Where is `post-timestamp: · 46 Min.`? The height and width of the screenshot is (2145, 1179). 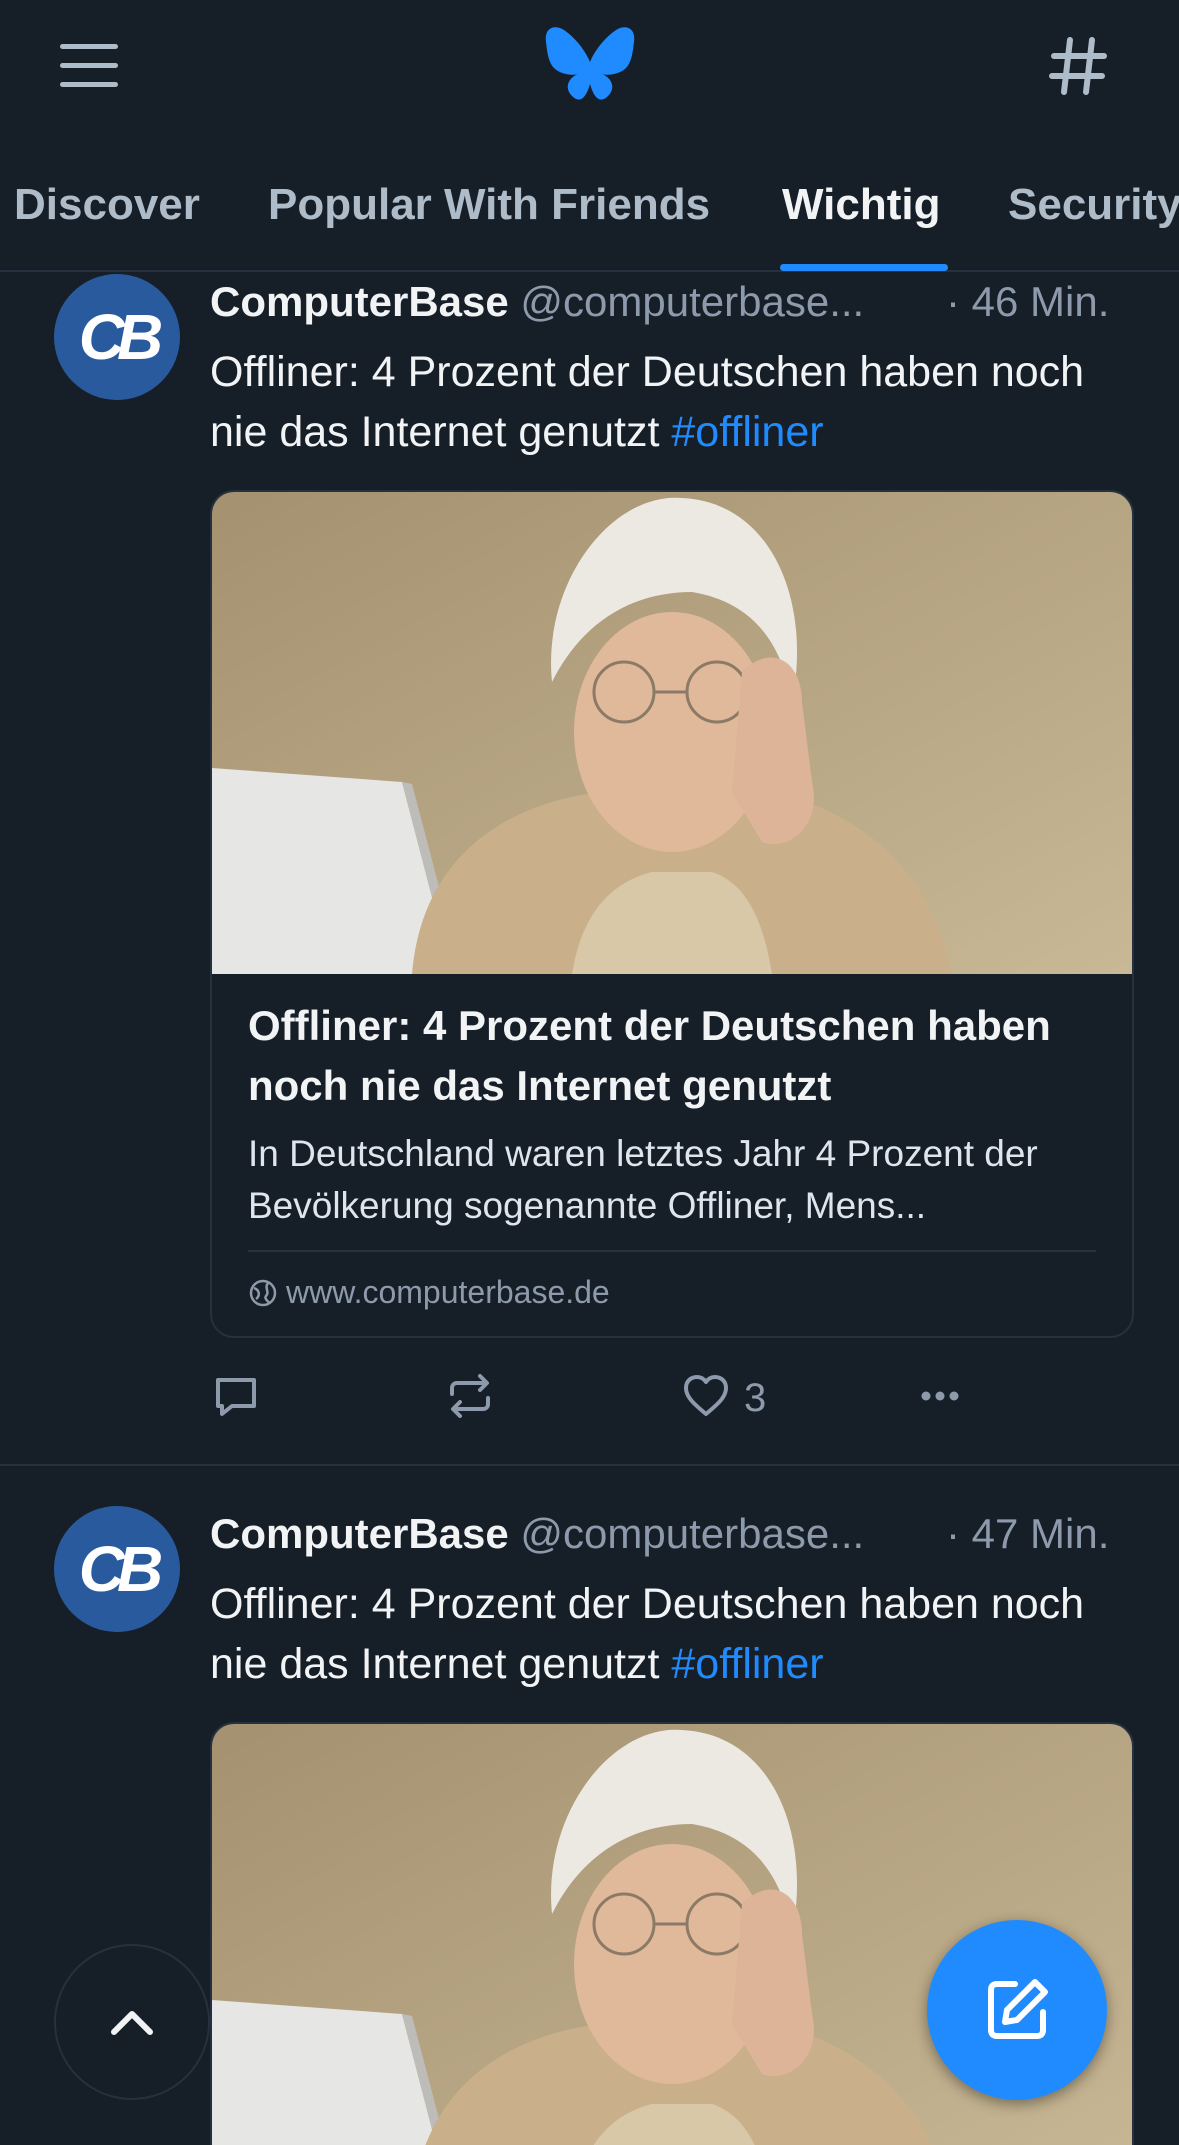 post-timestamp: · 46 Min. is located at coordinates (1027, 302).